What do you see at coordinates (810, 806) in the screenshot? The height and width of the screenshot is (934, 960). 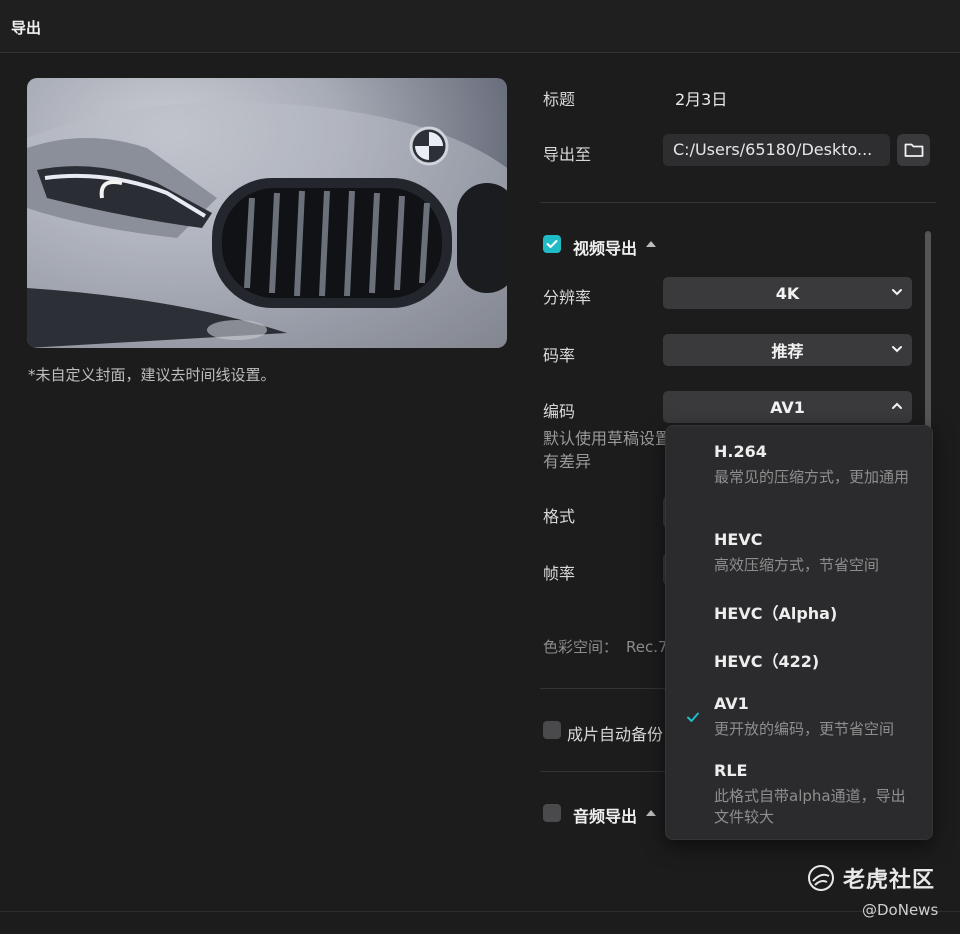 I see `option-desc: 此格式自带alpha通道，导出文件较大` at bounding box center [810, 806].